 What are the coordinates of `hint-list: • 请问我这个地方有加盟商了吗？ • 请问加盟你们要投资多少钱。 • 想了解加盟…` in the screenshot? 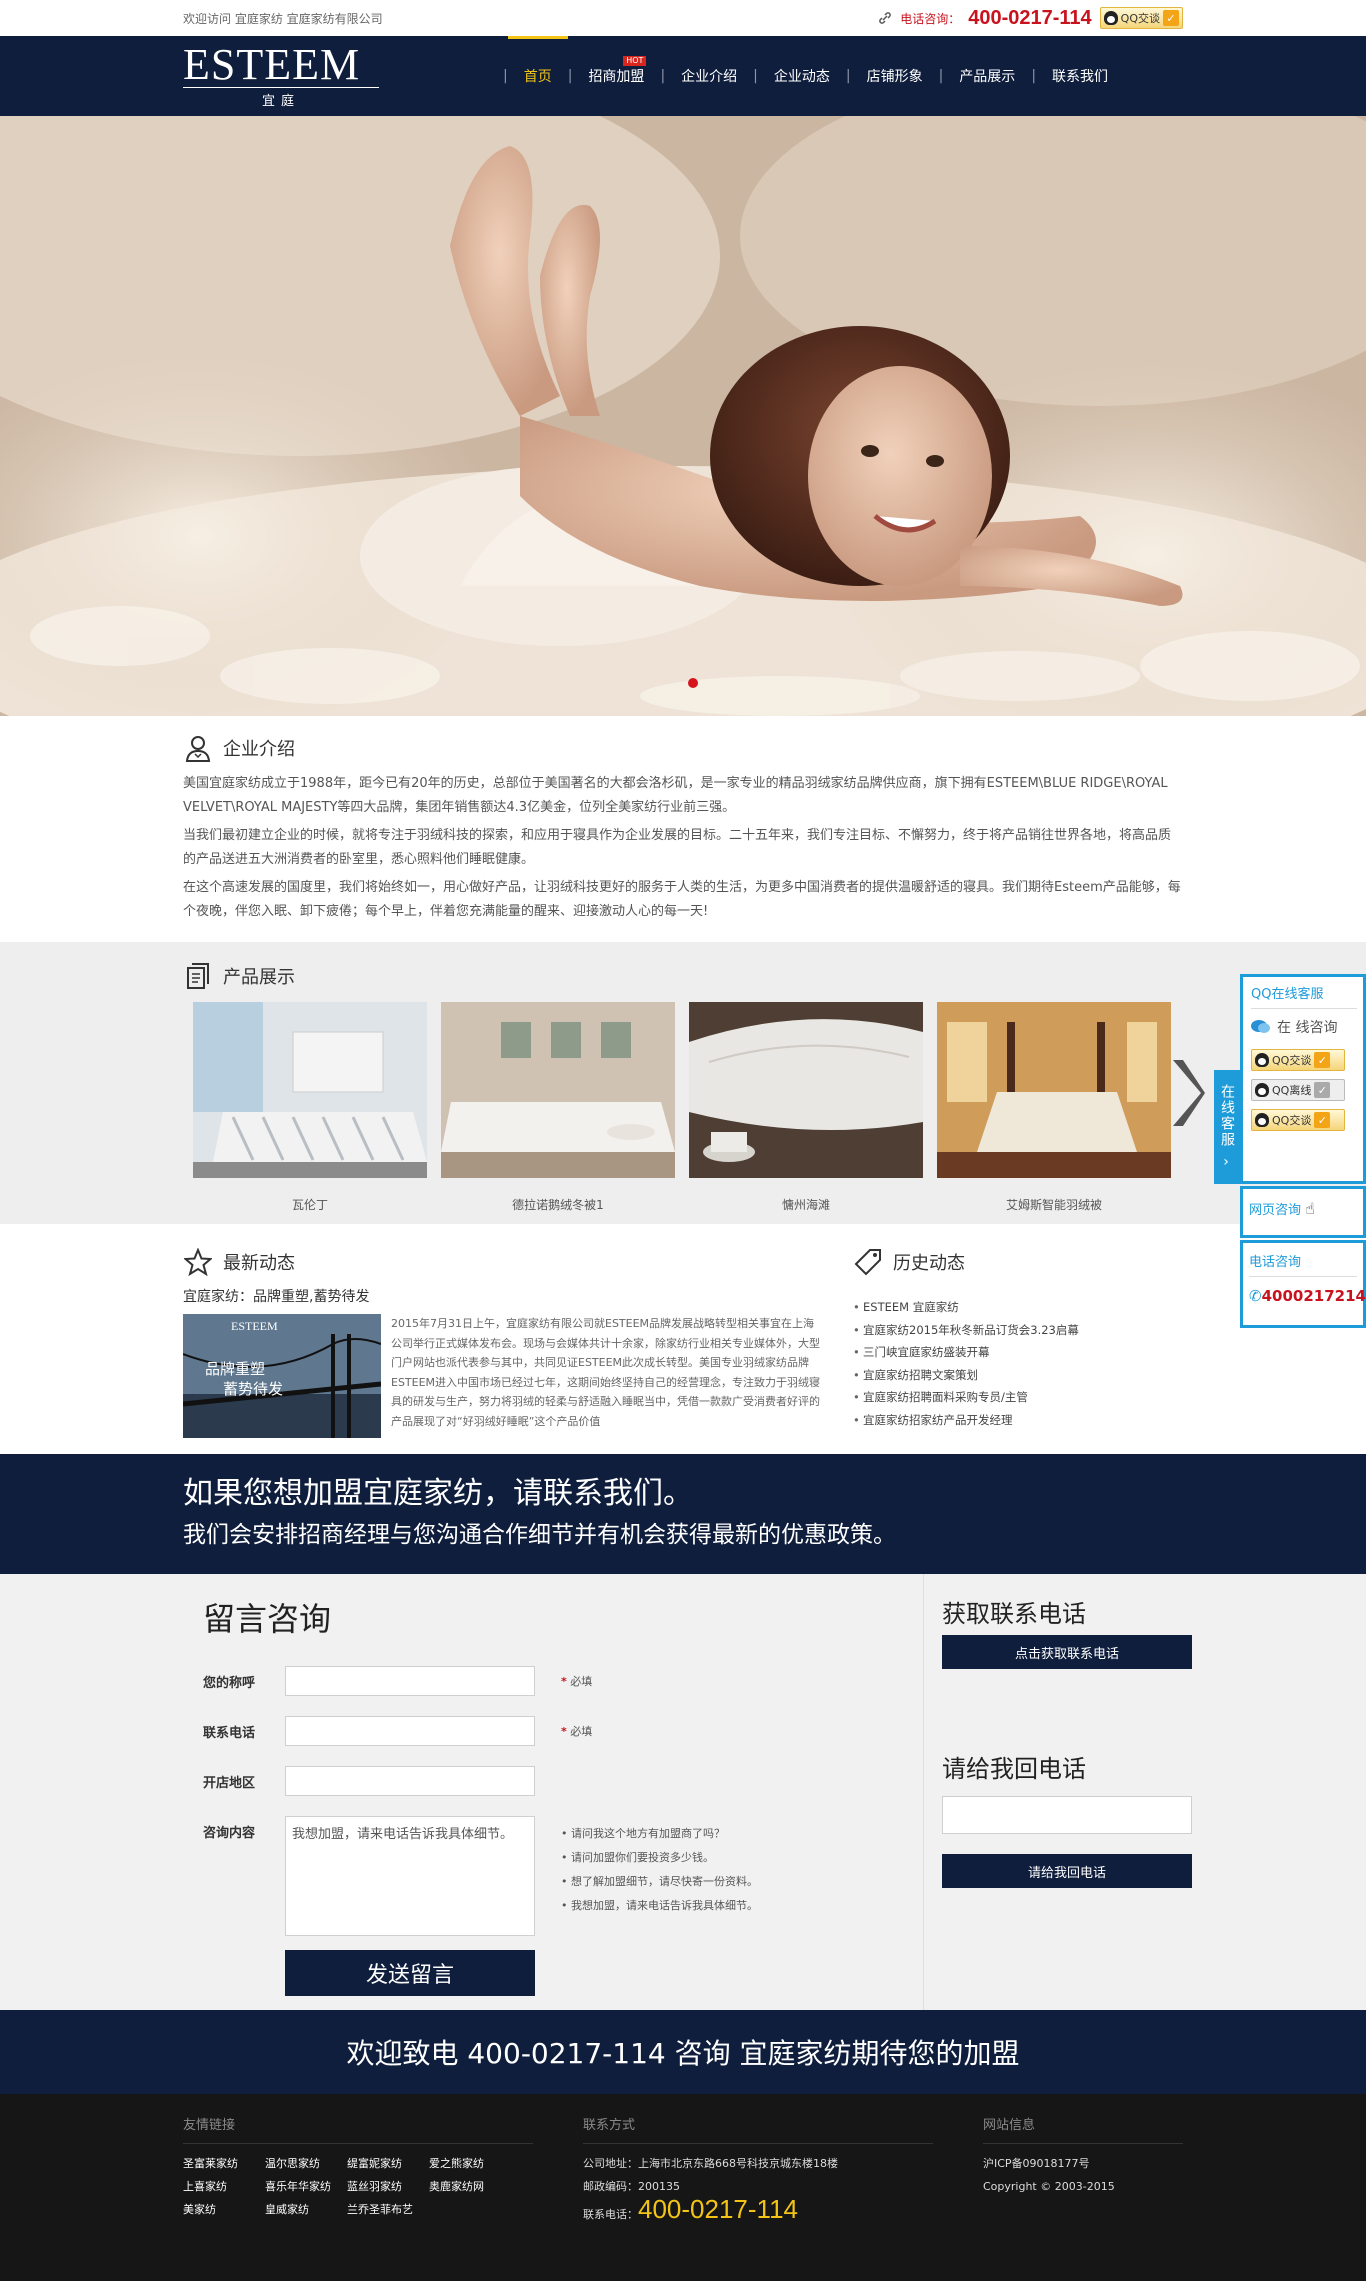 It's located at (659, 1879).